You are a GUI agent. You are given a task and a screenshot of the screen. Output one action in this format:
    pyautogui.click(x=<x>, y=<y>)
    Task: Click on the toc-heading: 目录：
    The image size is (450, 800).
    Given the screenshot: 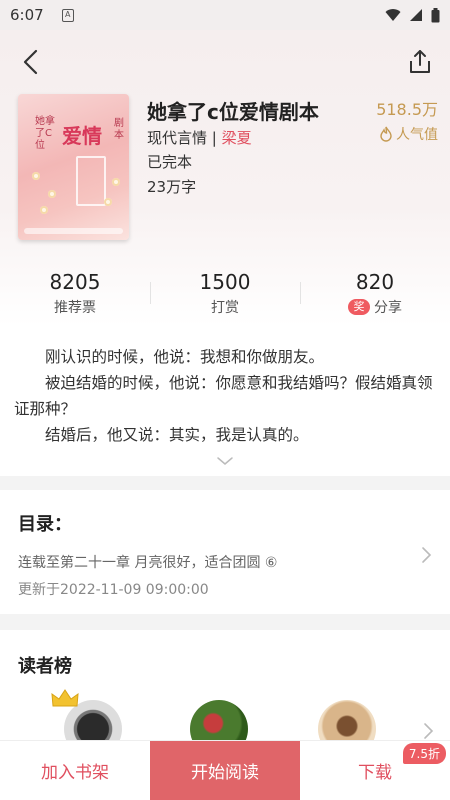 What is the action you would take?
    pyautogui.click(x=45, y=524)
    